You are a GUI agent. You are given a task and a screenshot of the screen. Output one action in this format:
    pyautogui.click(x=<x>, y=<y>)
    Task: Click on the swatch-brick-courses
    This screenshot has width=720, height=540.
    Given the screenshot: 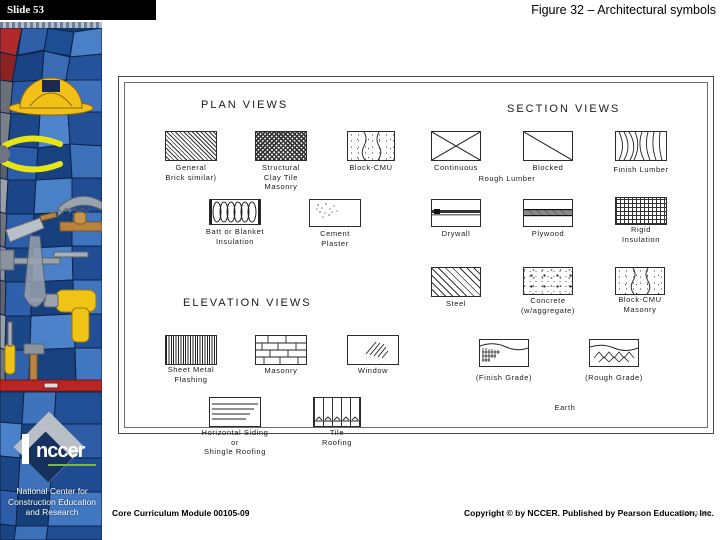 What is the action you would take?
    pyautogui.click(x=281, y=350)
    